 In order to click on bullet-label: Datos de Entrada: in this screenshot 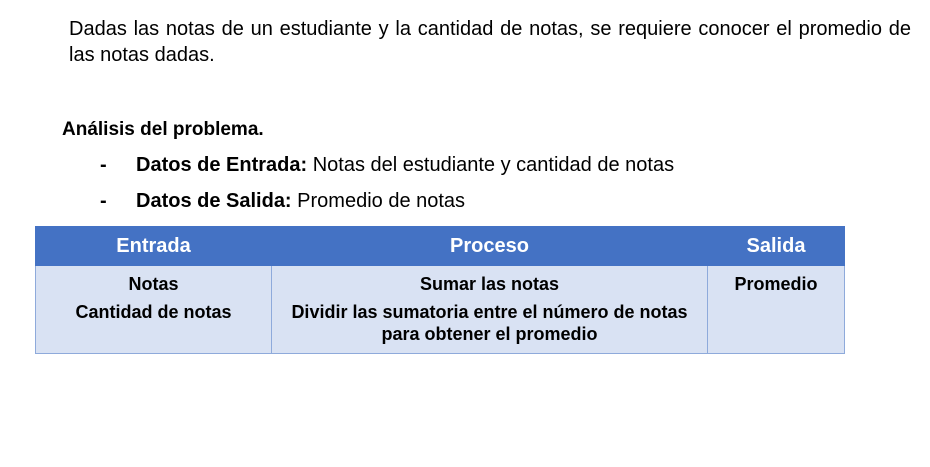, I will do `click(222, 165)`.